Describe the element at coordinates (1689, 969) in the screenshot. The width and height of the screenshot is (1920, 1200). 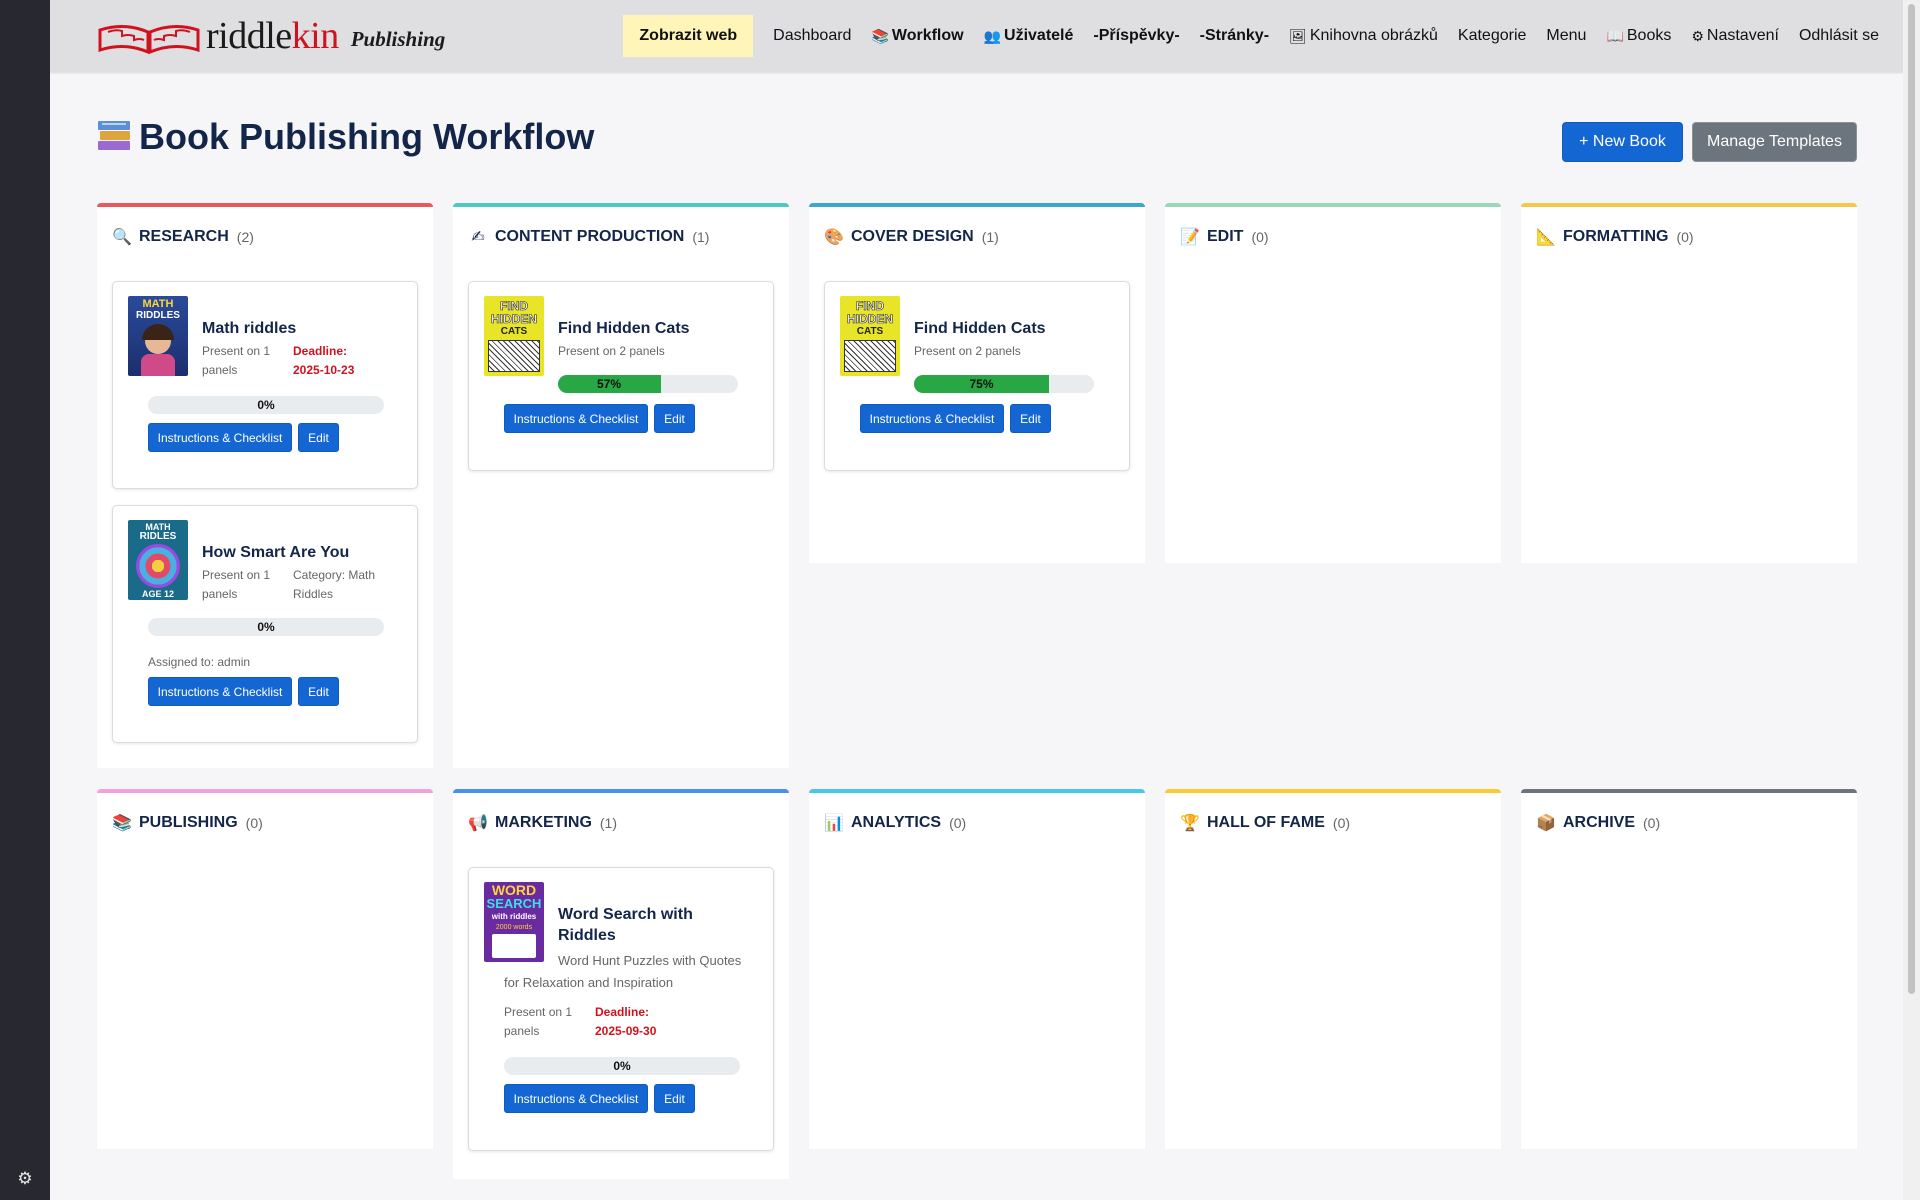
I see `column-archive: 📦 ARCHIVE (0)` at that location.